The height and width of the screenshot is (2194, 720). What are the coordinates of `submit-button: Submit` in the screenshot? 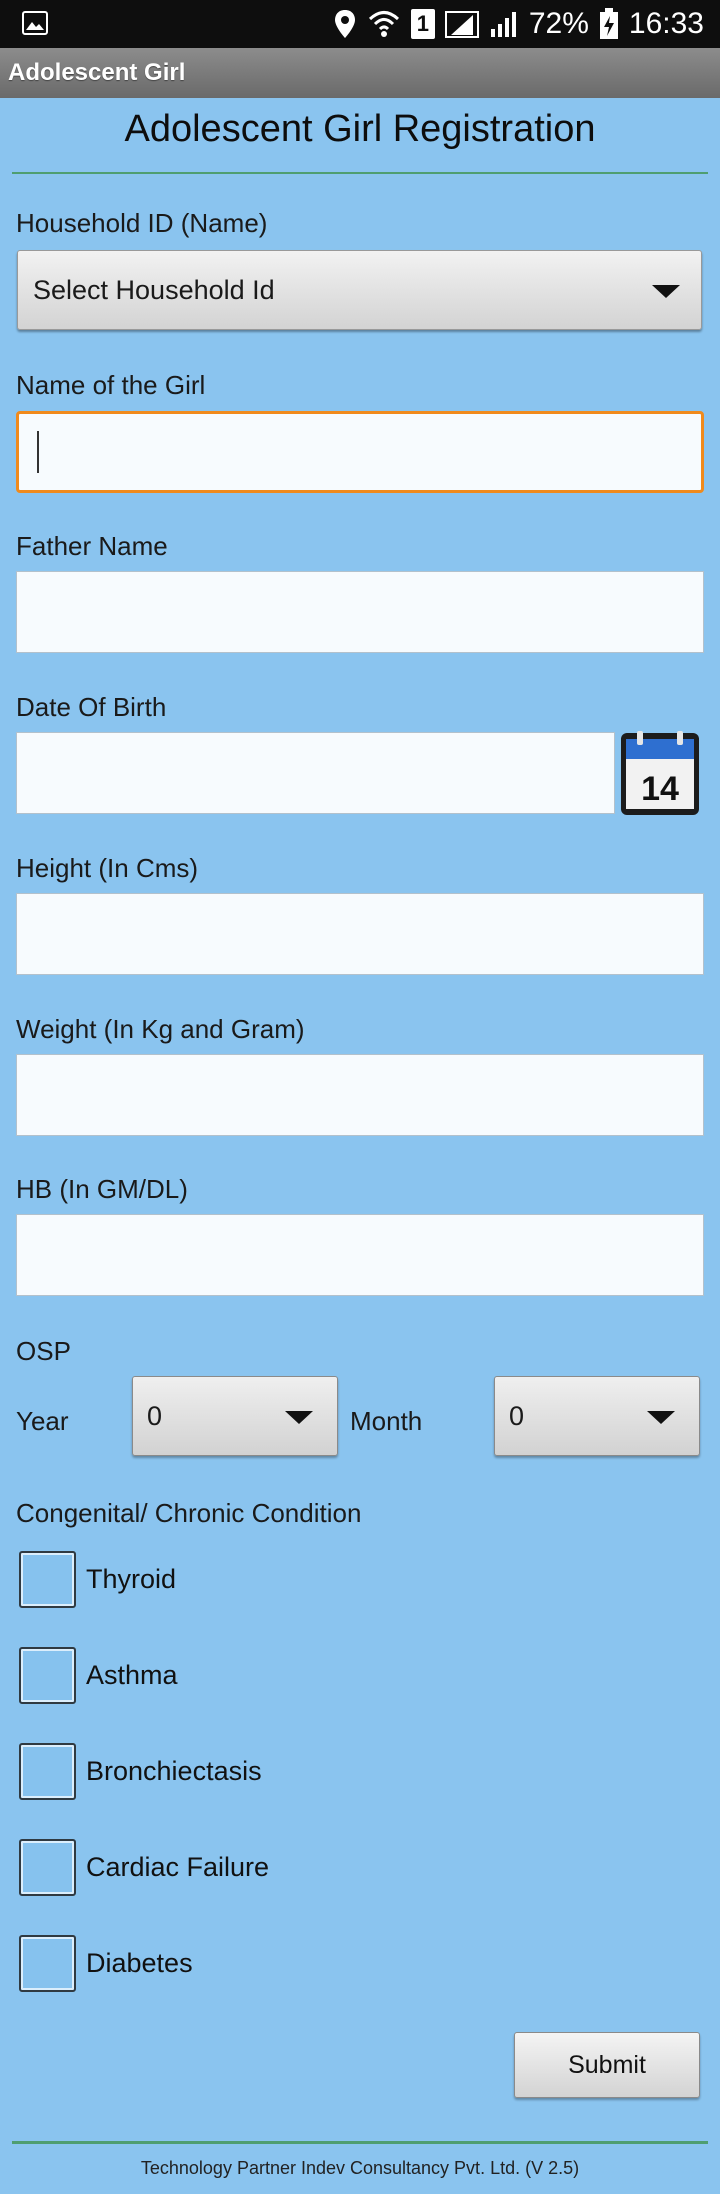 It's located at (607, 2065).